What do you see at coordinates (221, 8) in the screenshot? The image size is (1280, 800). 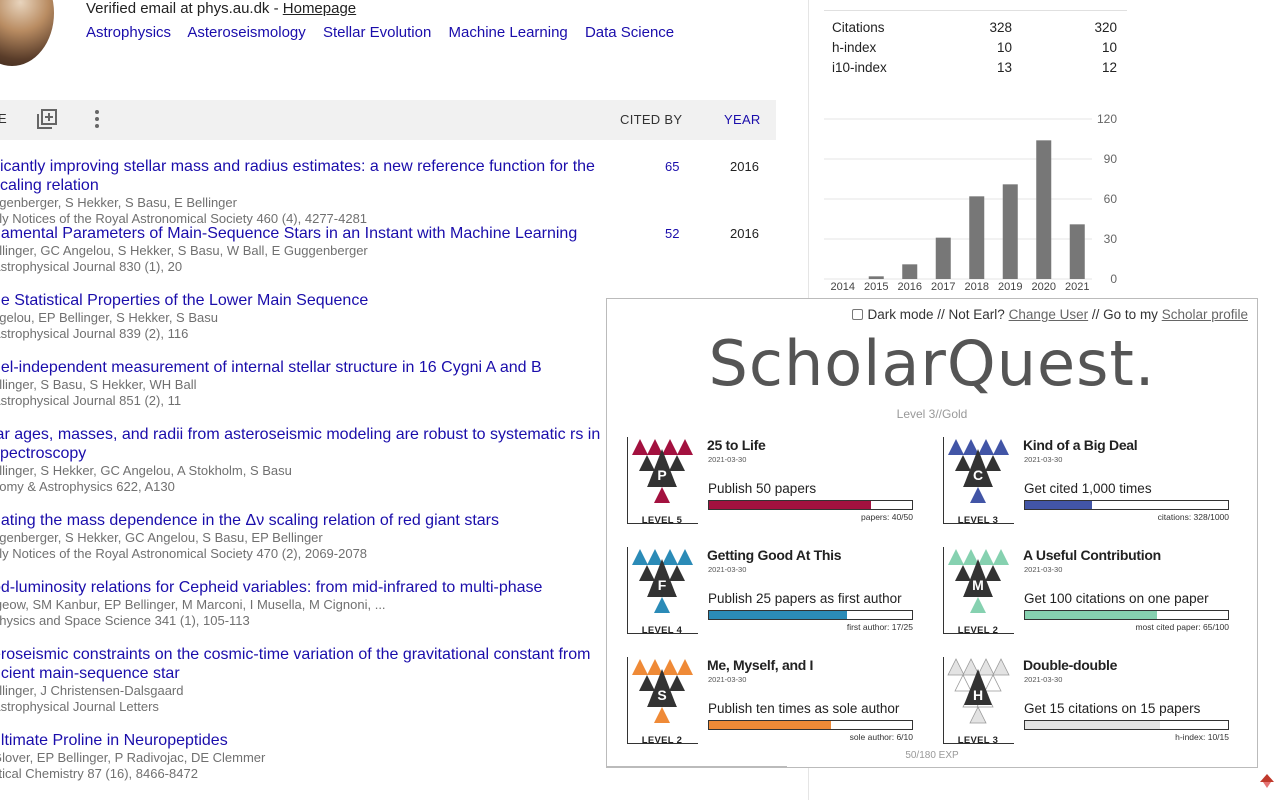 I see `verified-email: Verified email at phys.au.dk - Homepage` at bounding box center [221, 8].